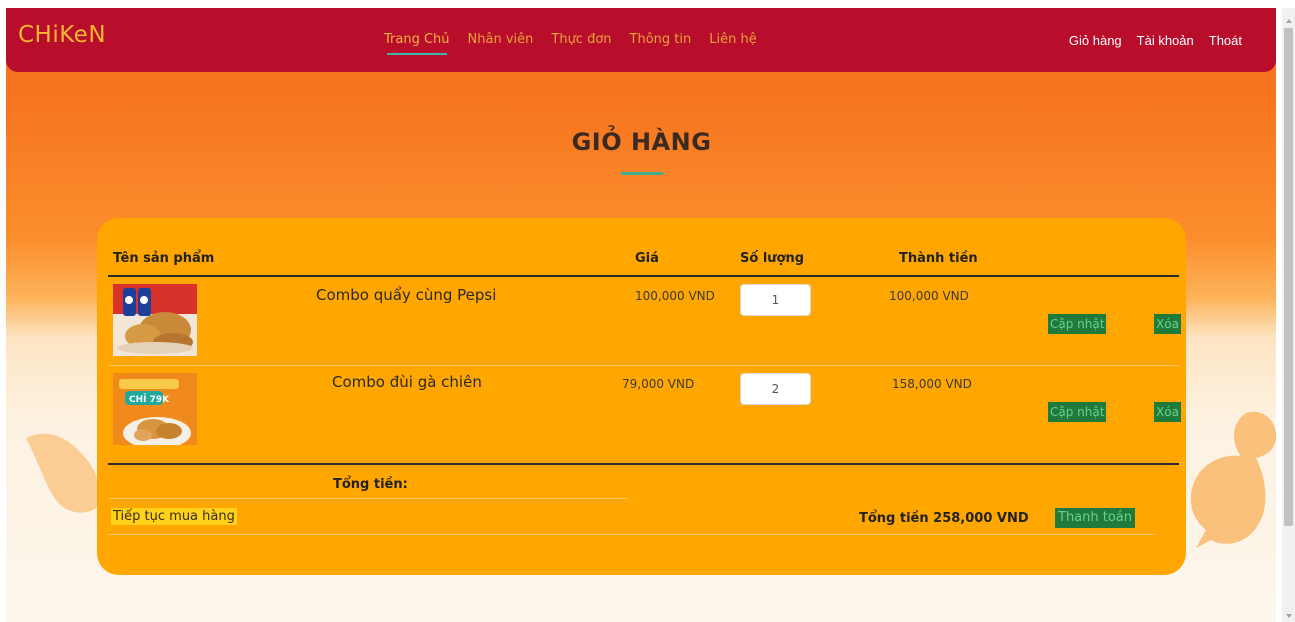  I want to click on scroll-down-icon, so click(1289, 616).